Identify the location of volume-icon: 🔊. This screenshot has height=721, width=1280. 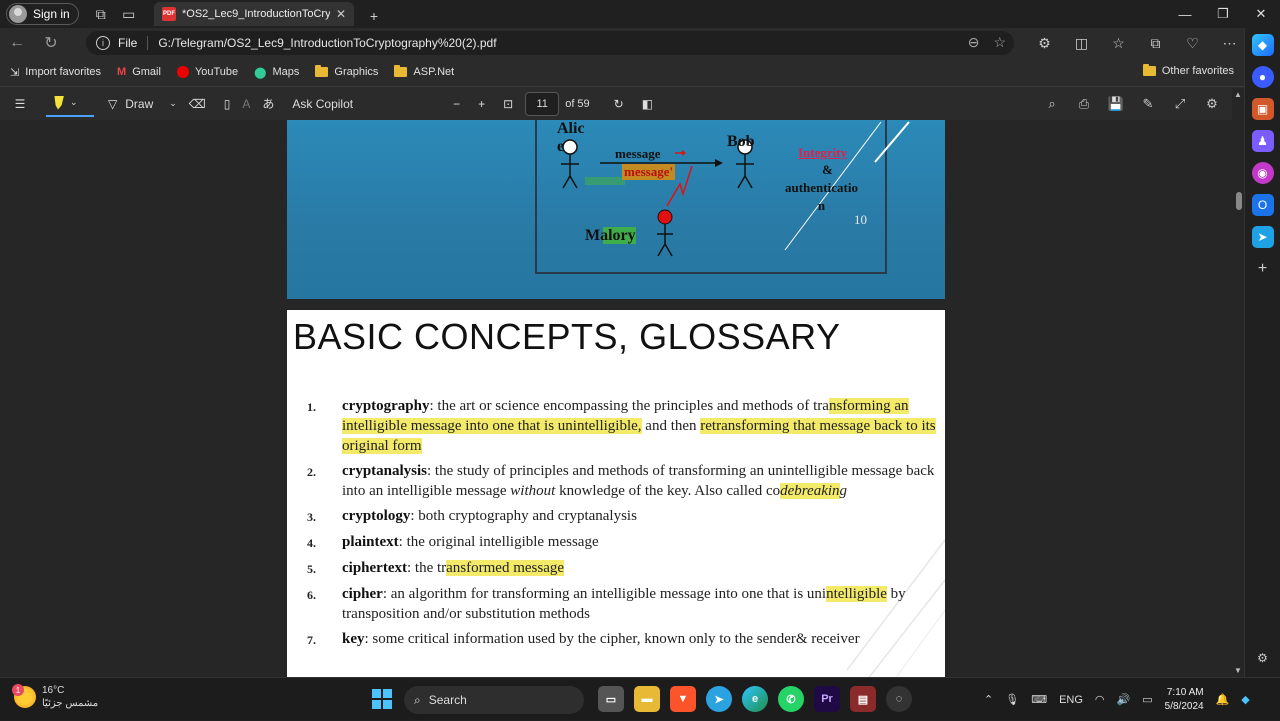
(1124, 699).